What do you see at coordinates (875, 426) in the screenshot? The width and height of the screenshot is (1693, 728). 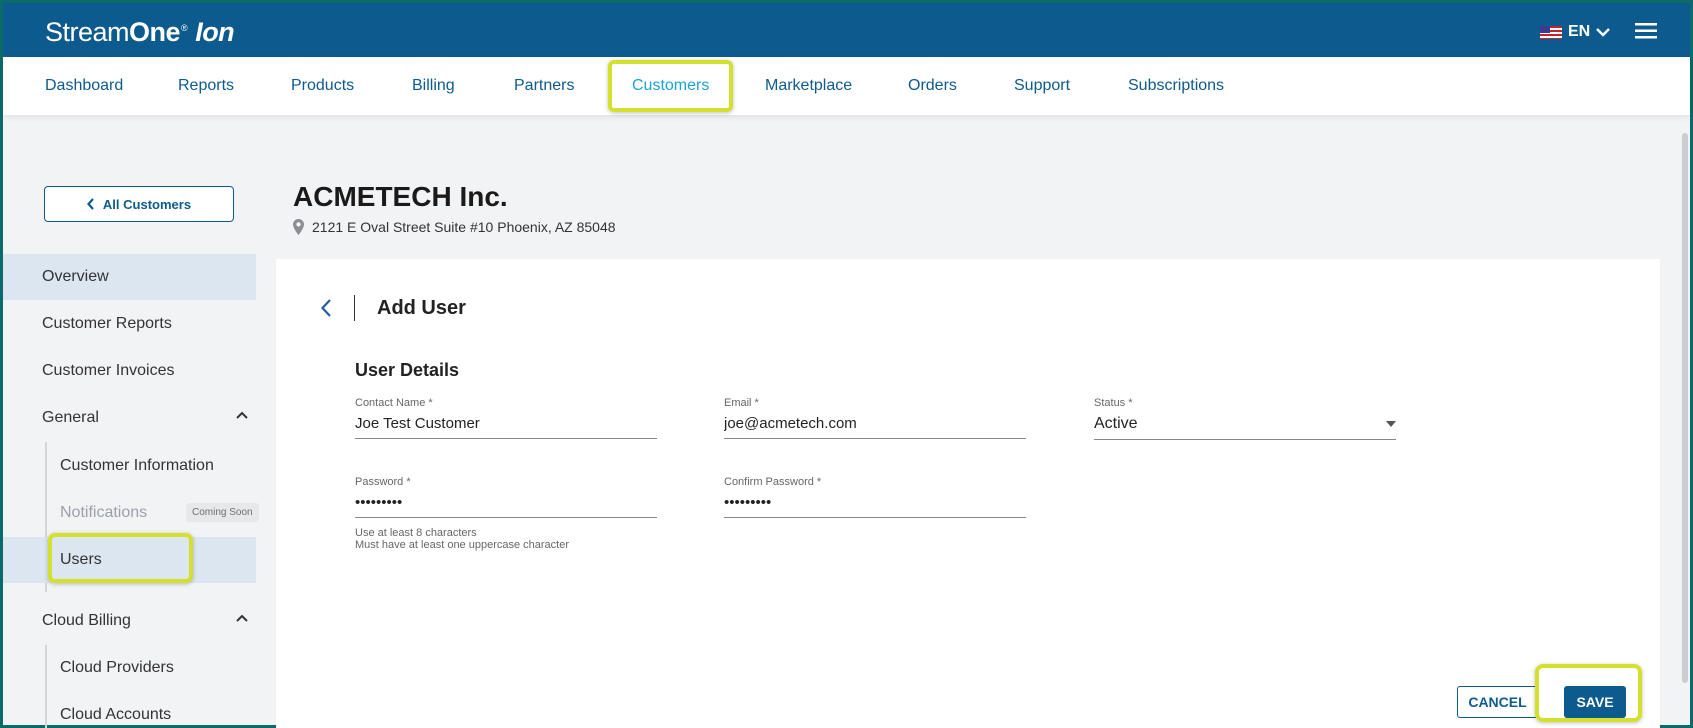 I see `email-input` at bounding box center [875, 426].